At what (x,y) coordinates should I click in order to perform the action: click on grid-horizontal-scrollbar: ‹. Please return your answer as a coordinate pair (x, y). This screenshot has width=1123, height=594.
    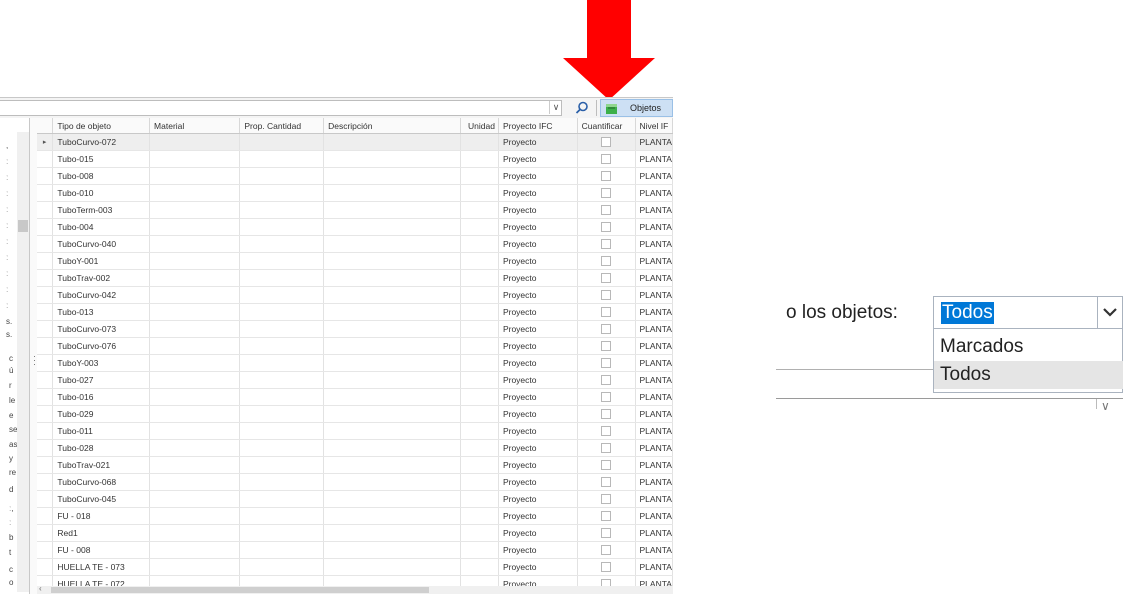
    Looking at the image, I should click on (355, 589).